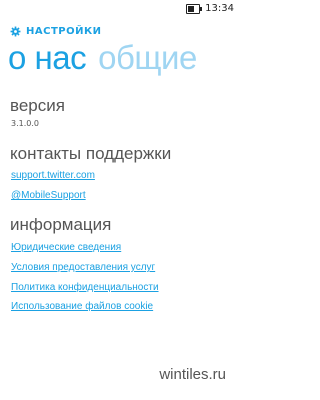 This screenshot has height=400, width=320. What do you see at coordinates (25, 123) in the screenshot?
I see `version-value: 3.1.0.0` at bounding box center [25, 123].